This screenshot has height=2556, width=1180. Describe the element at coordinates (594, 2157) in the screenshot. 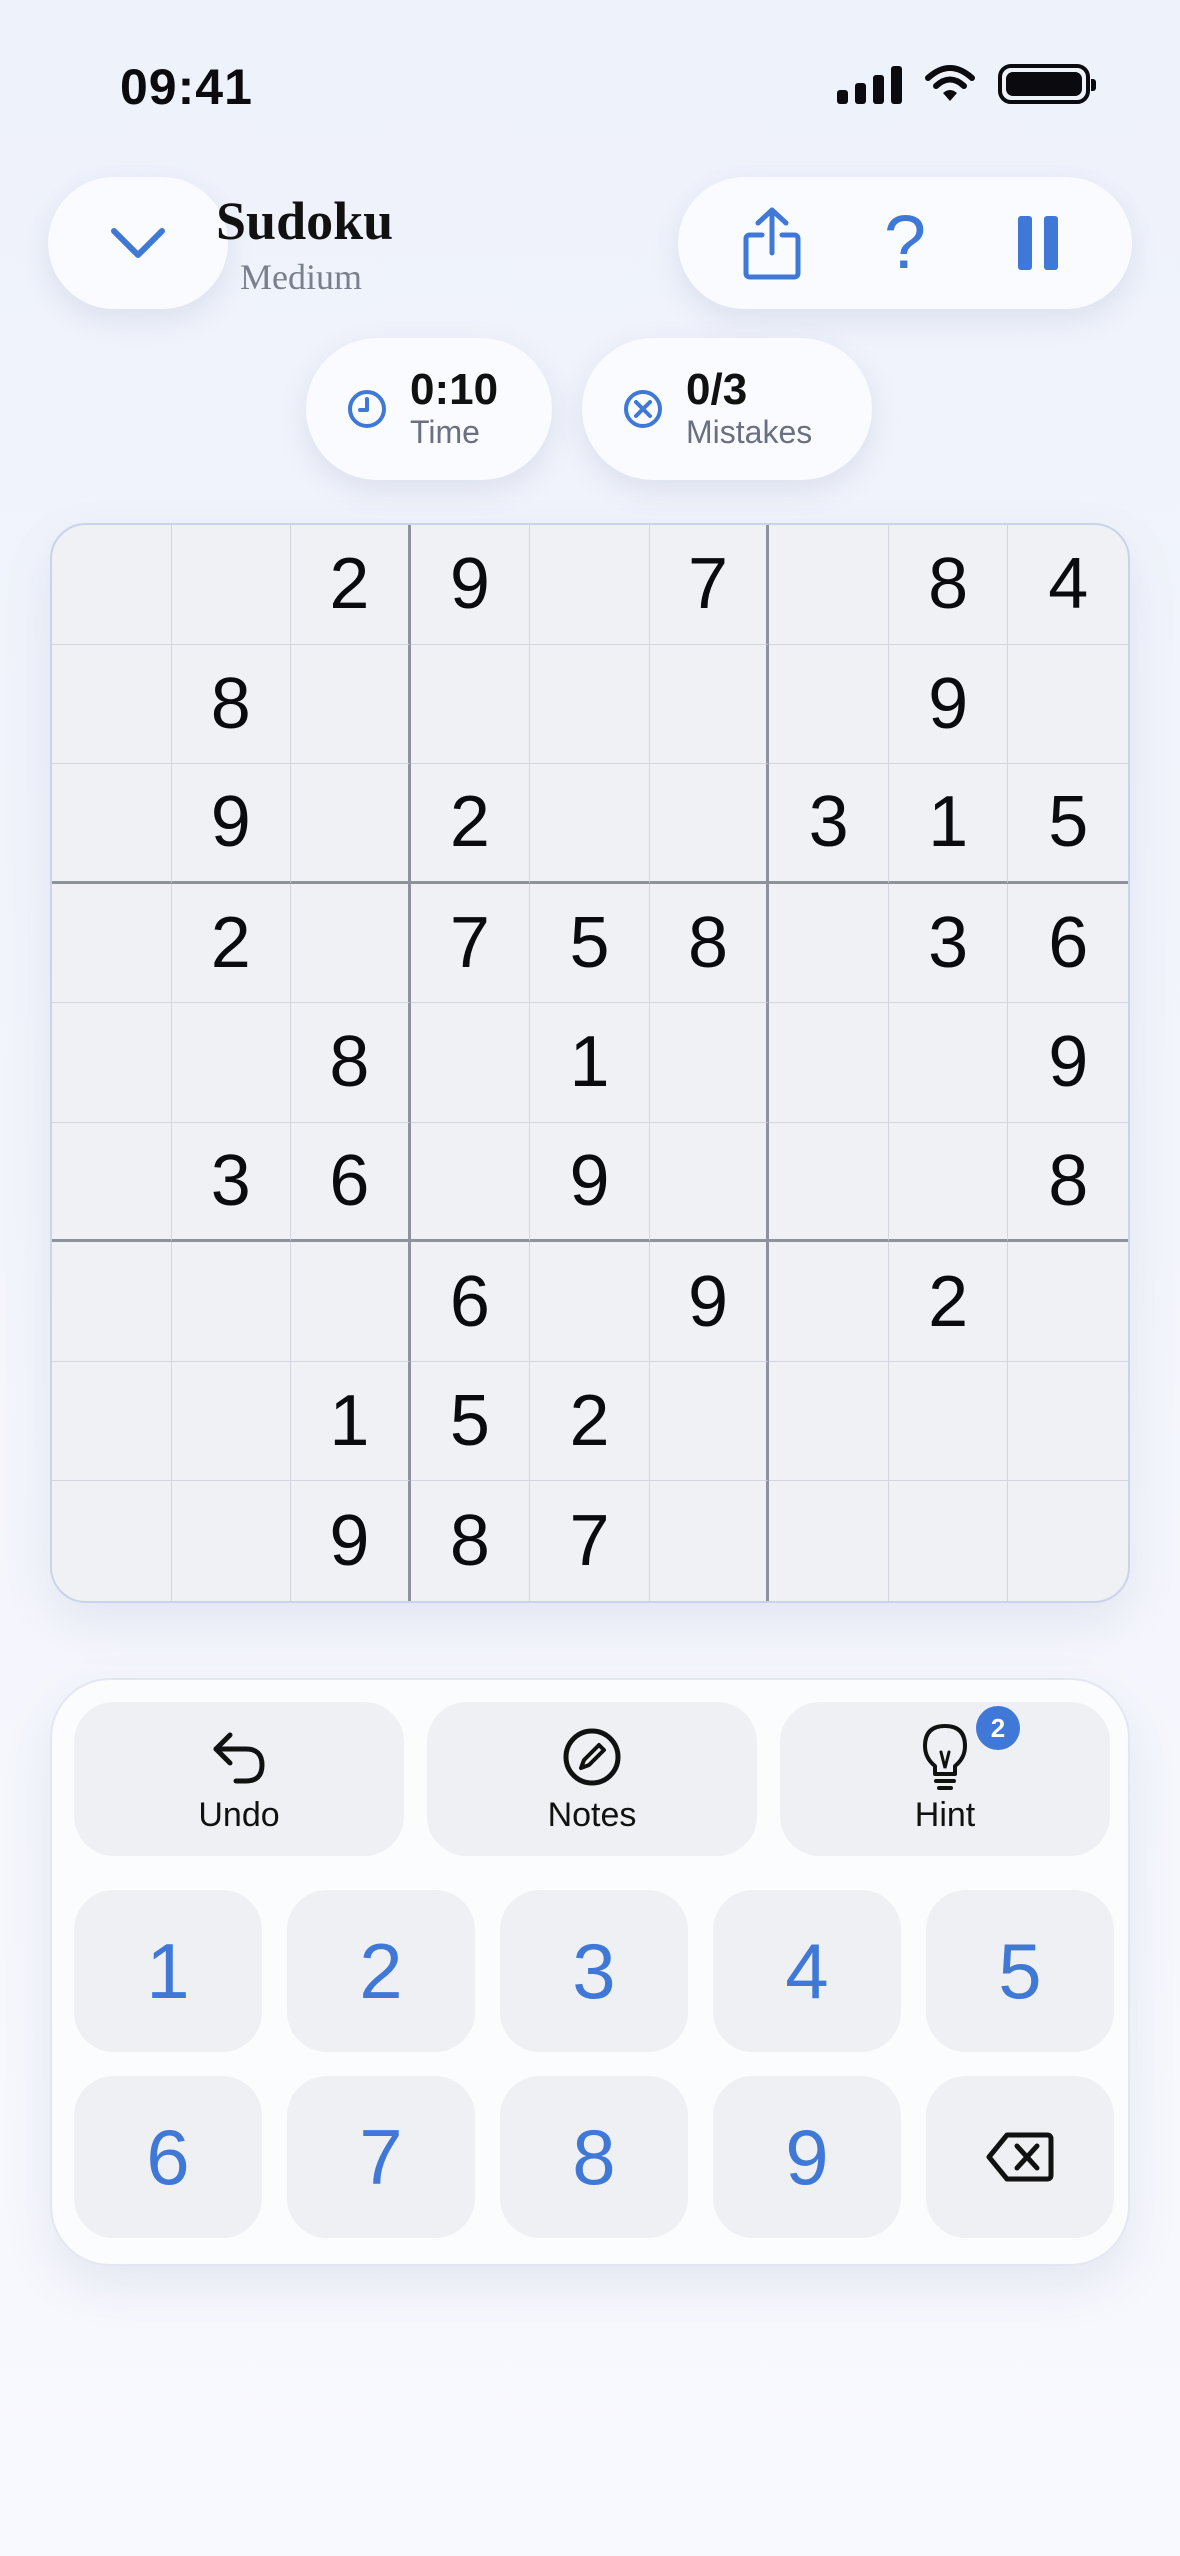

I see `number-key-8: 8` at that location.